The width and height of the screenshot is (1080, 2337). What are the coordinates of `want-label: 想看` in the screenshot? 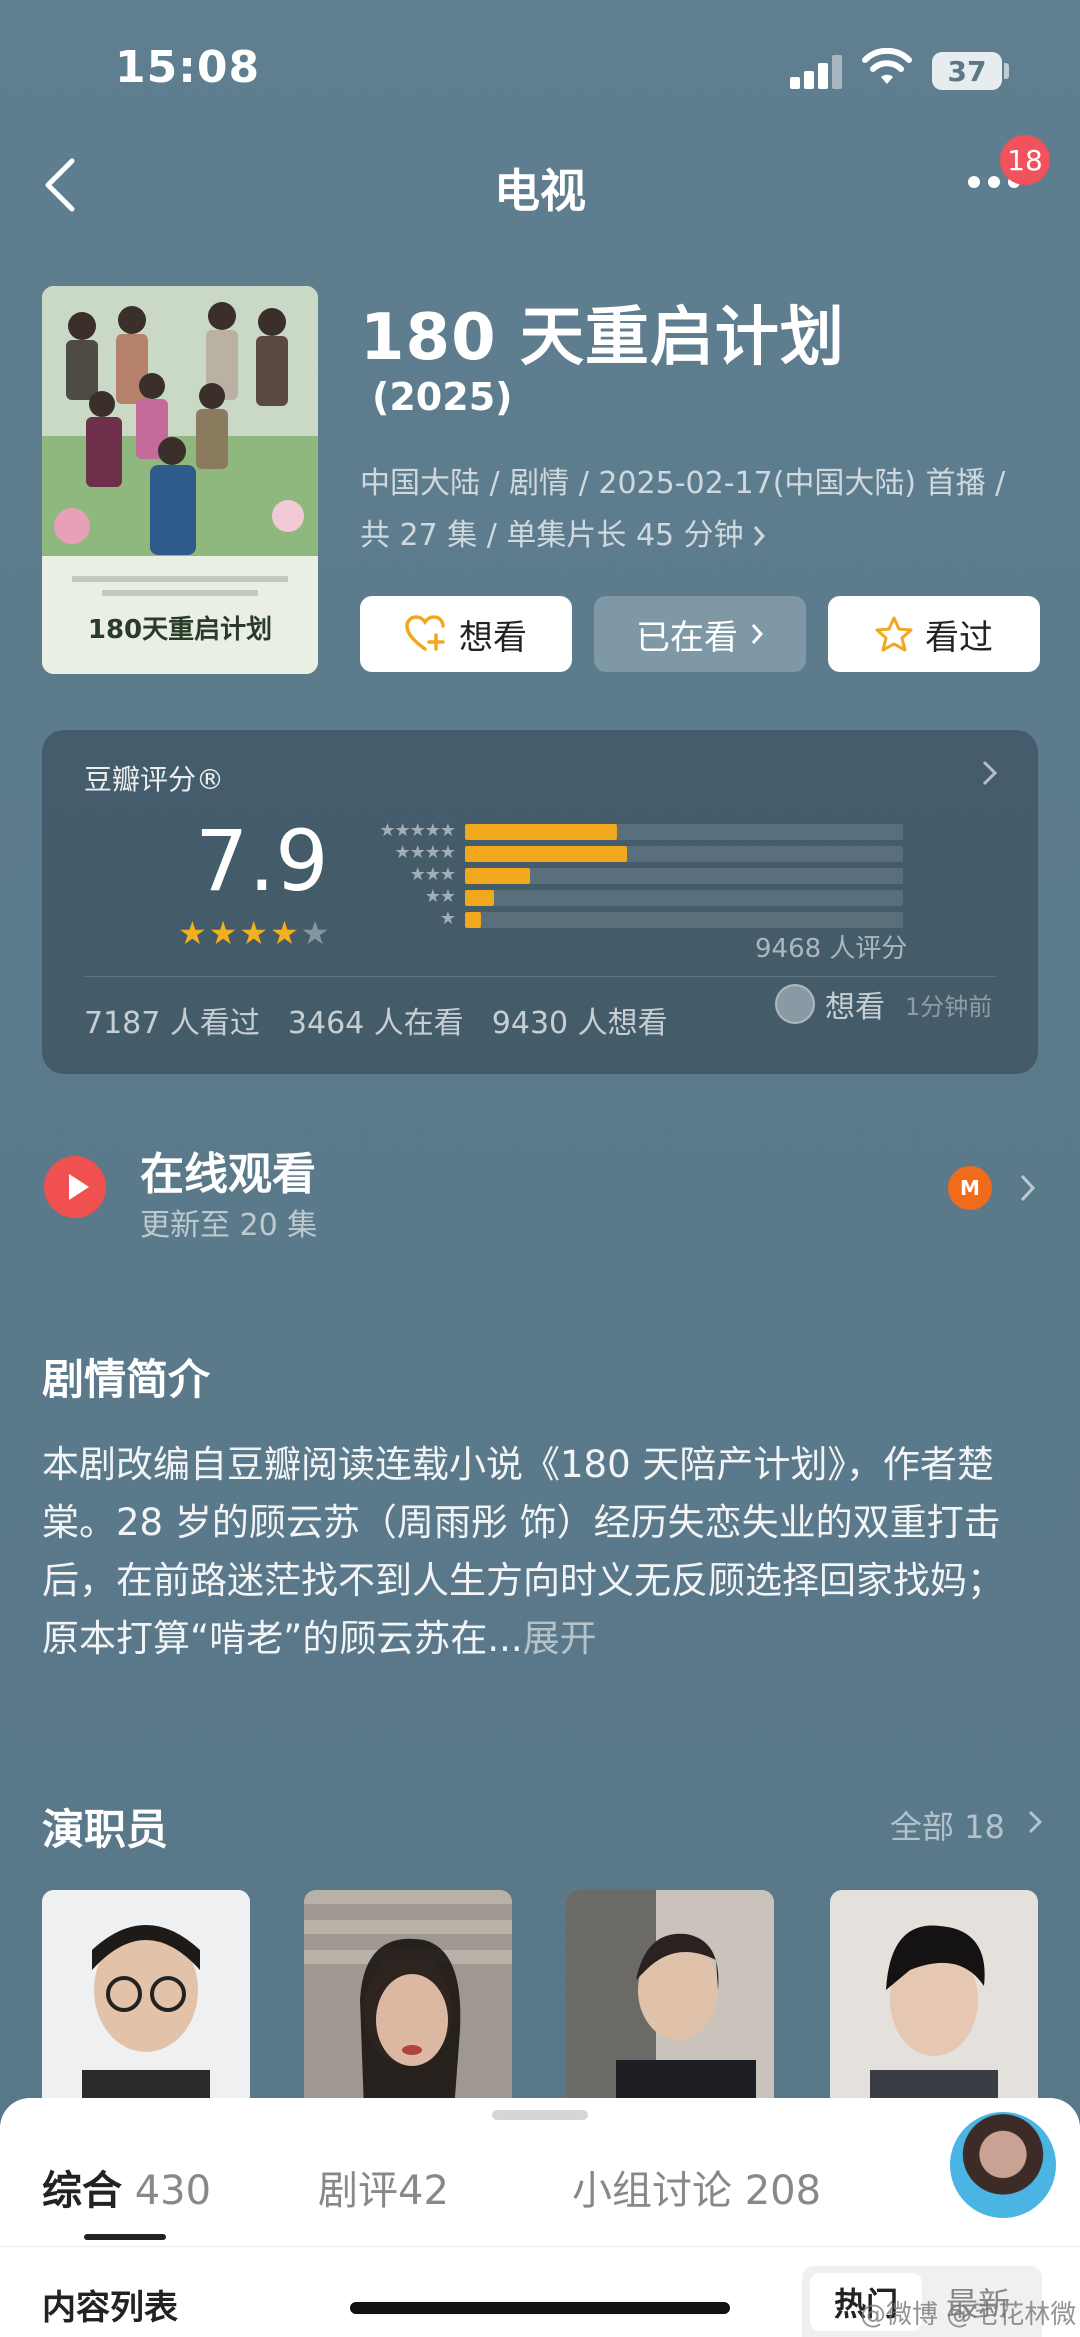 It's located at (493, 637).